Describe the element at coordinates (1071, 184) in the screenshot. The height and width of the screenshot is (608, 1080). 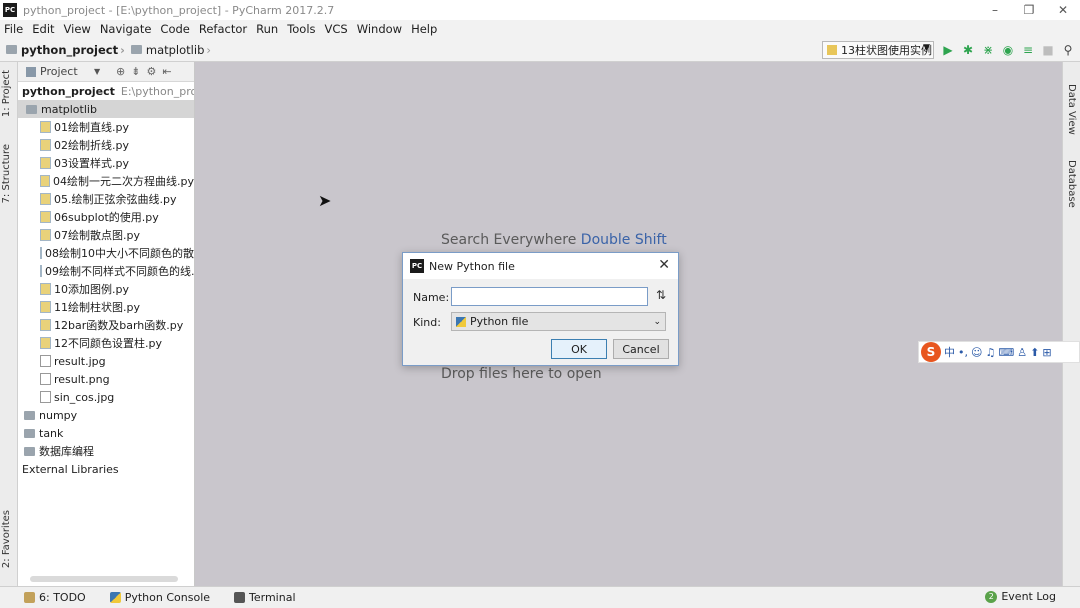
I see `tab-database: Database` at that location.